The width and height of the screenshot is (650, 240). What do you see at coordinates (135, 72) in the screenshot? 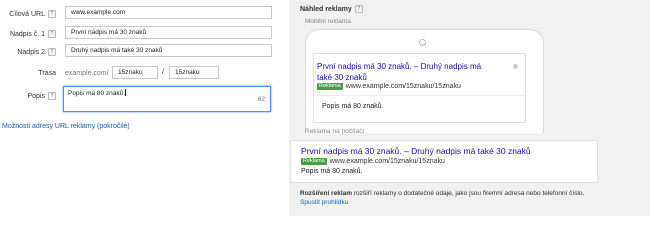
I see `path1-input: 15znaku` at bounding box center [135, 72].